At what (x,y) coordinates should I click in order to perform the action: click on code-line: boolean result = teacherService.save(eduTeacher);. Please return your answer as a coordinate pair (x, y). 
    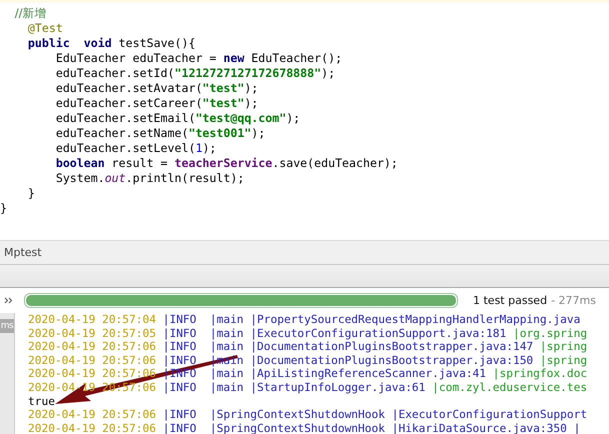
    Looking at the image, I should click on (226, 163).